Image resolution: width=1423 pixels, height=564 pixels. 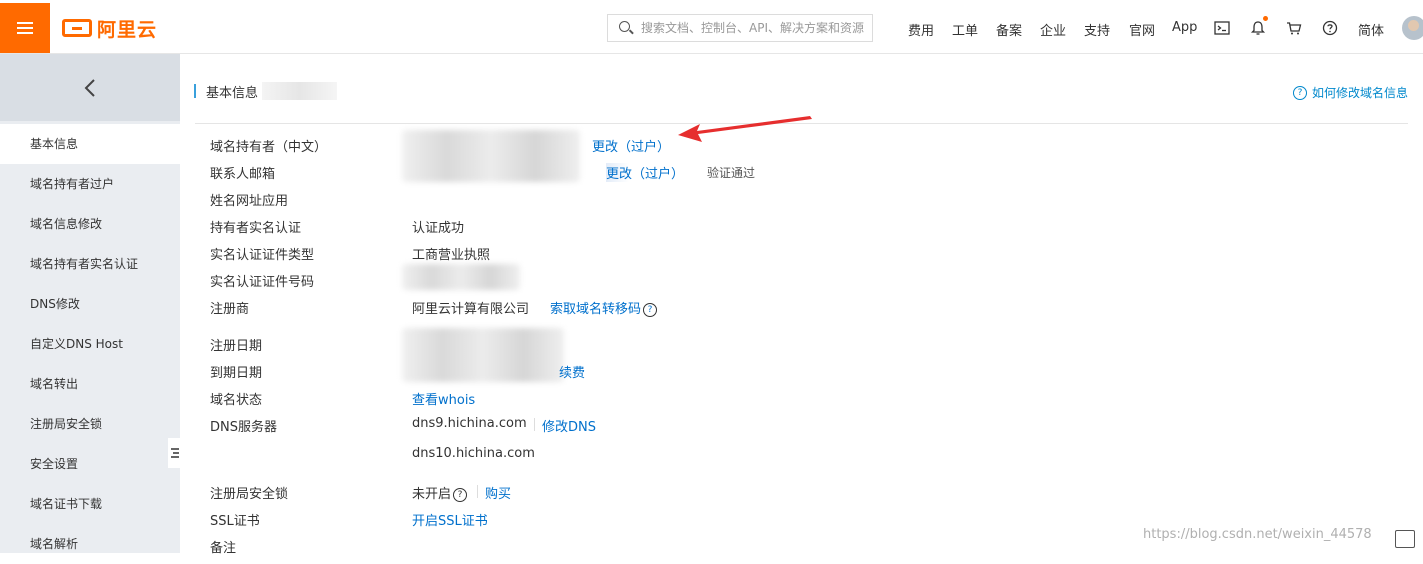 I want to click on collapse-icon, so click(x=175, y=453).